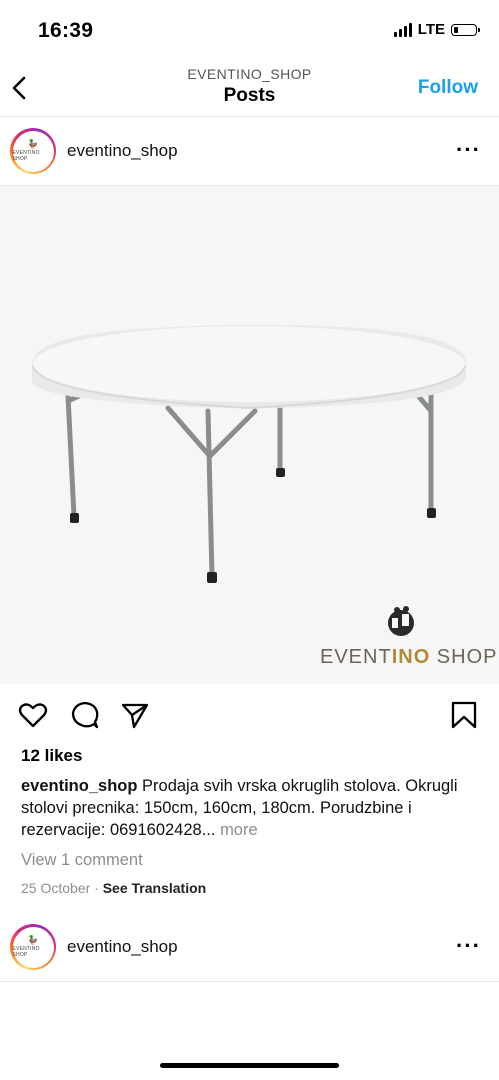 The height and width of the screenshot is (1080, 499). Describe the element at coordinates (154, 888) in the screenshot. I see `see-translation-link: See Translation` at that location.